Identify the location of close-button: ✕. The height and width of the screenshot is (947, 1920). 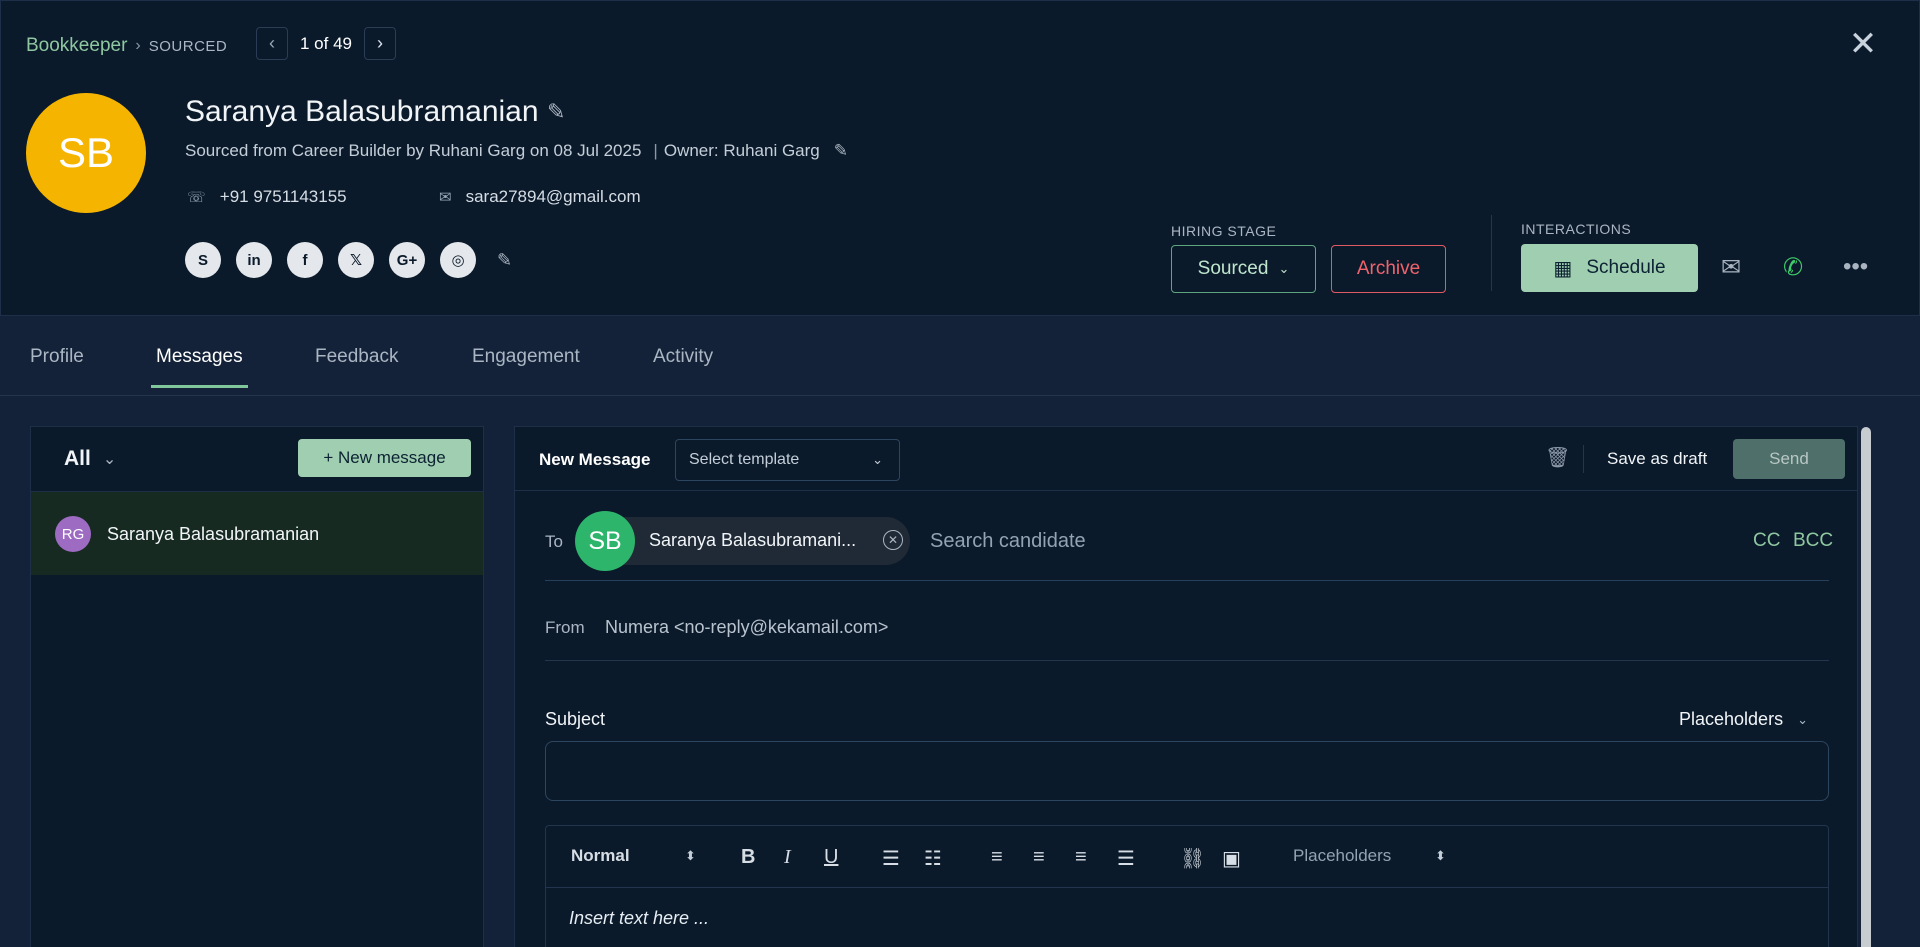
(1863, 45).